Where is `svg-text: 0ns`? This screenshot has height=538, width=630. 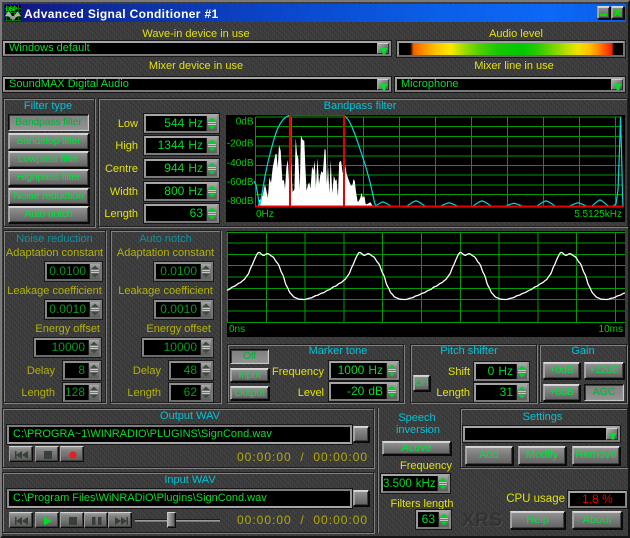
svg-text: 0ns is located at coordinates (237, 329).